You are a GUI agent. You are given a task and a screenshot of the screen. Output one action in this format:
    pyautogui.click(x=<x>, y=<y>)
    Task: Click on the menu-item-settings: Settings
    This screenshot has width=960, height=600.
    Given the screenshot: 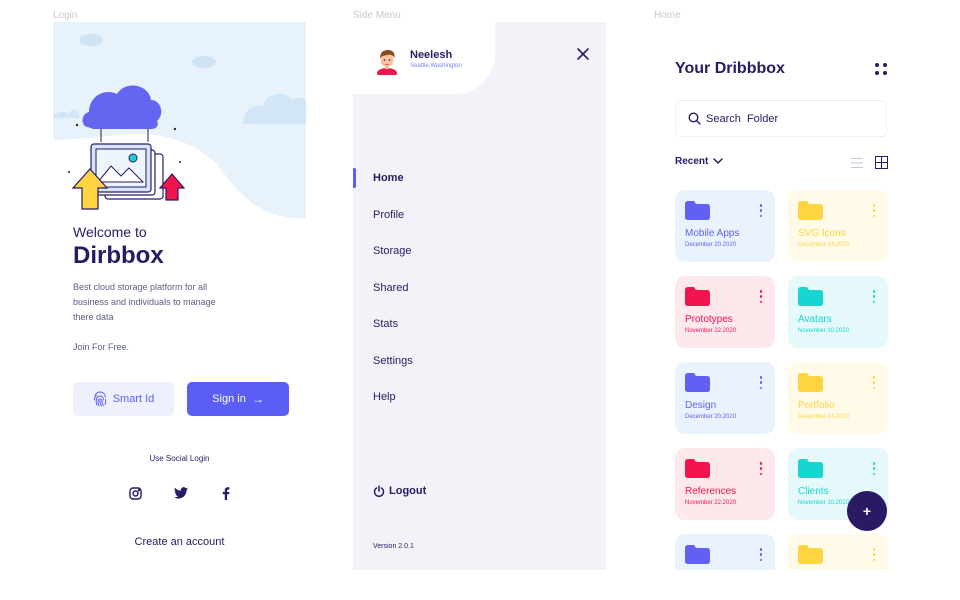 What is the action you would take?
    pyautogui.click(x=393, y=361)
    